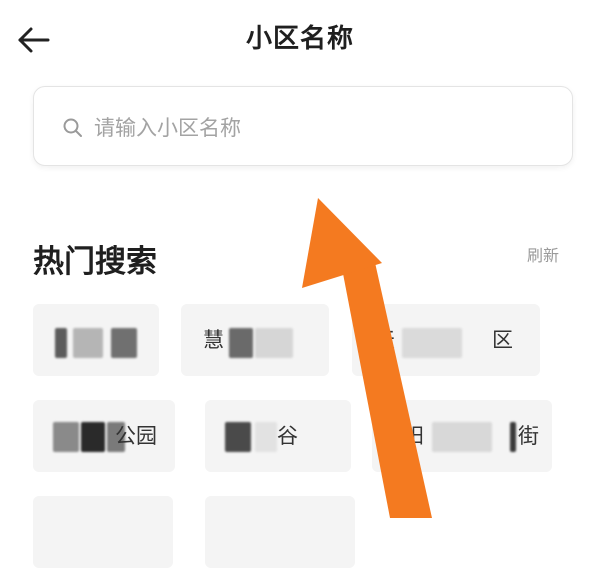 The width and height of the screenshot is (600, 568). I want to click on page-title: 小区名称, so click(299, 39).